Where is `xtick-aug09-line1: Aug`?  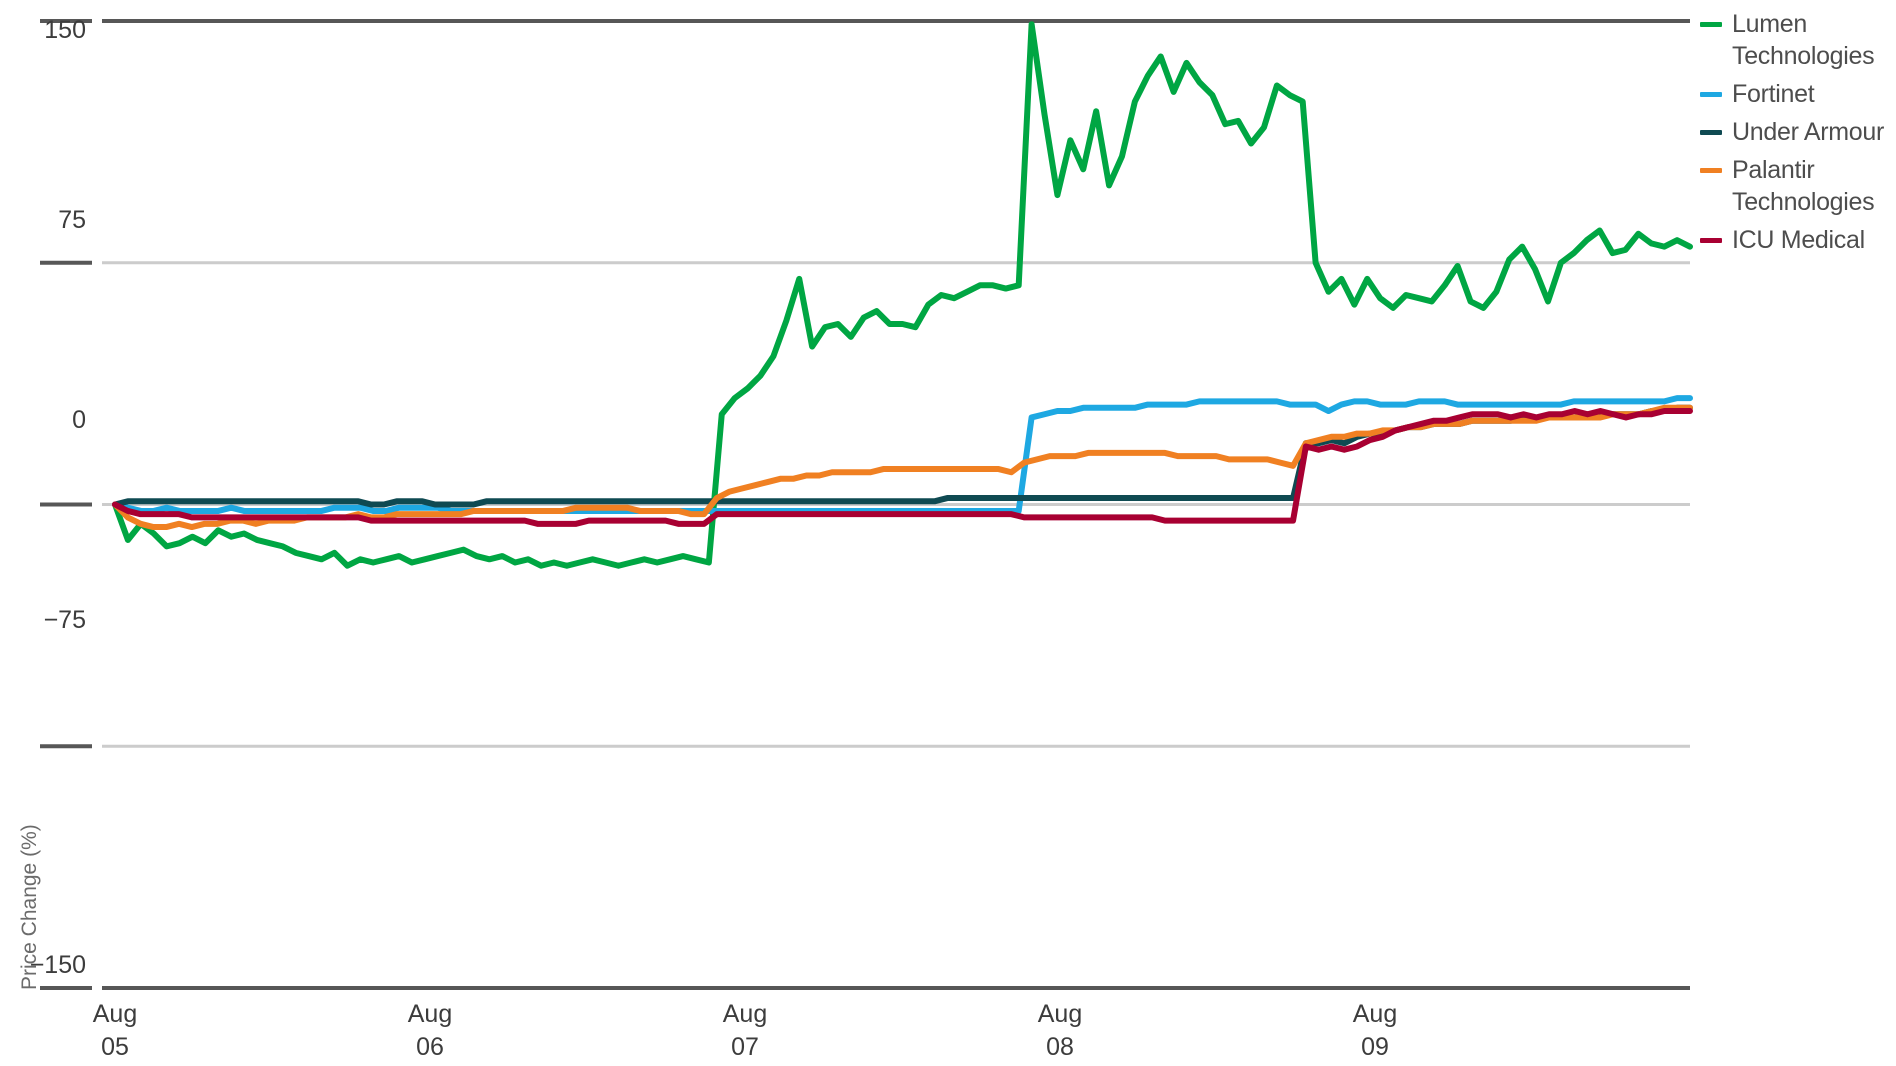
xtick-aug09-line1: Aug is located at coordinates (1375, 1014).